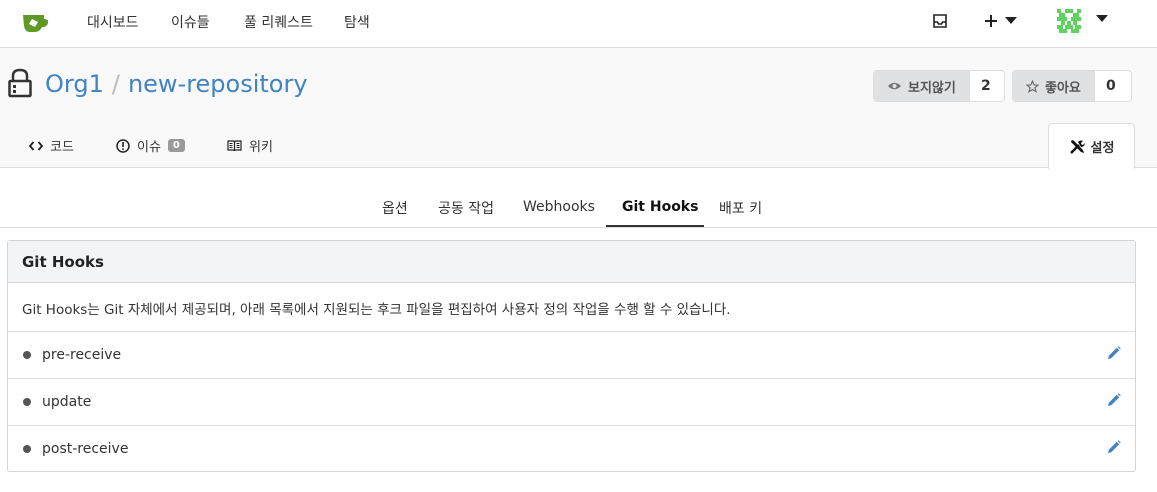  Describe the element at coordinates (932, 88) in the screenshot. I see `unwatch-label: 보지않기` at that location.